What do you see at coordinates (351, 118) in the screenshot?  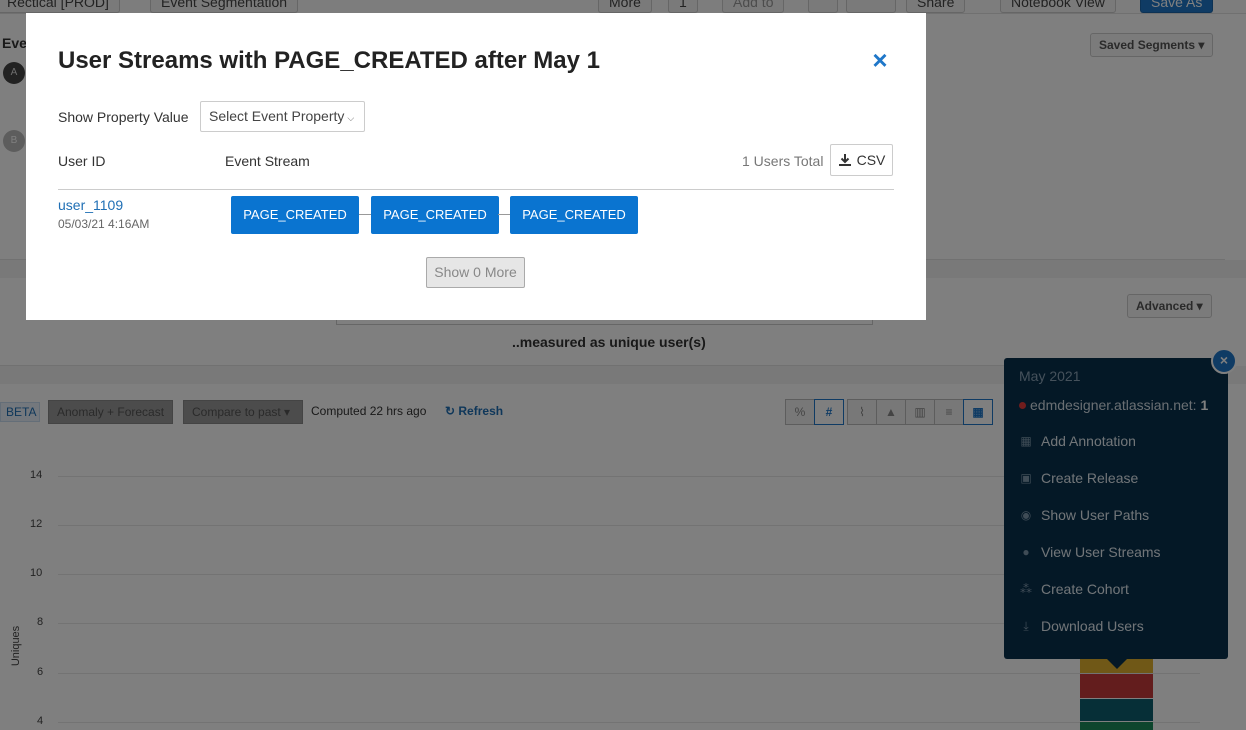 I see `chevron-down-icon: ⌵` at bounding box center [351, 118].